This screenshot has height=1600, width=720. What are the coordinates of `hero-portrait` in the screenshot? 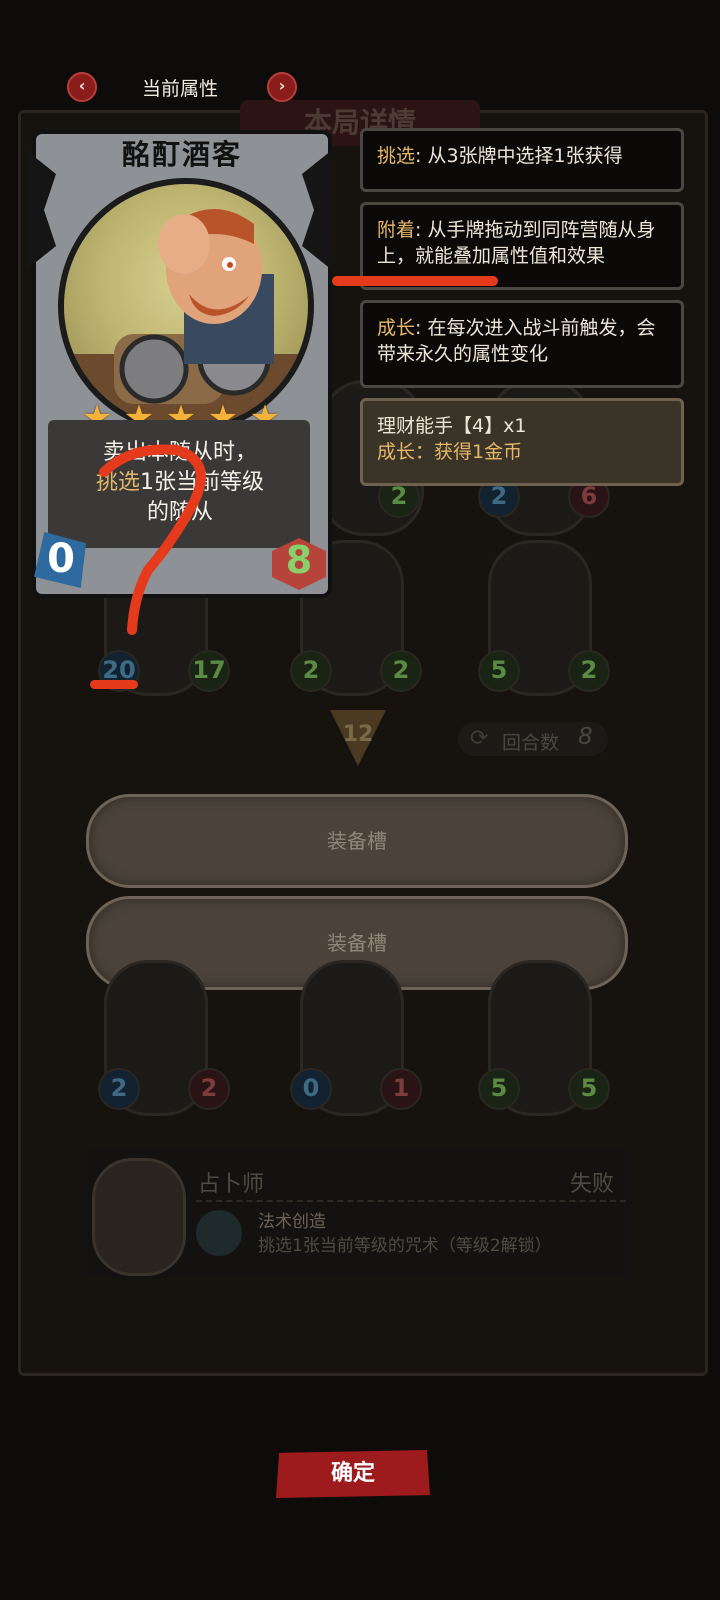 It's located at (139, 1217).